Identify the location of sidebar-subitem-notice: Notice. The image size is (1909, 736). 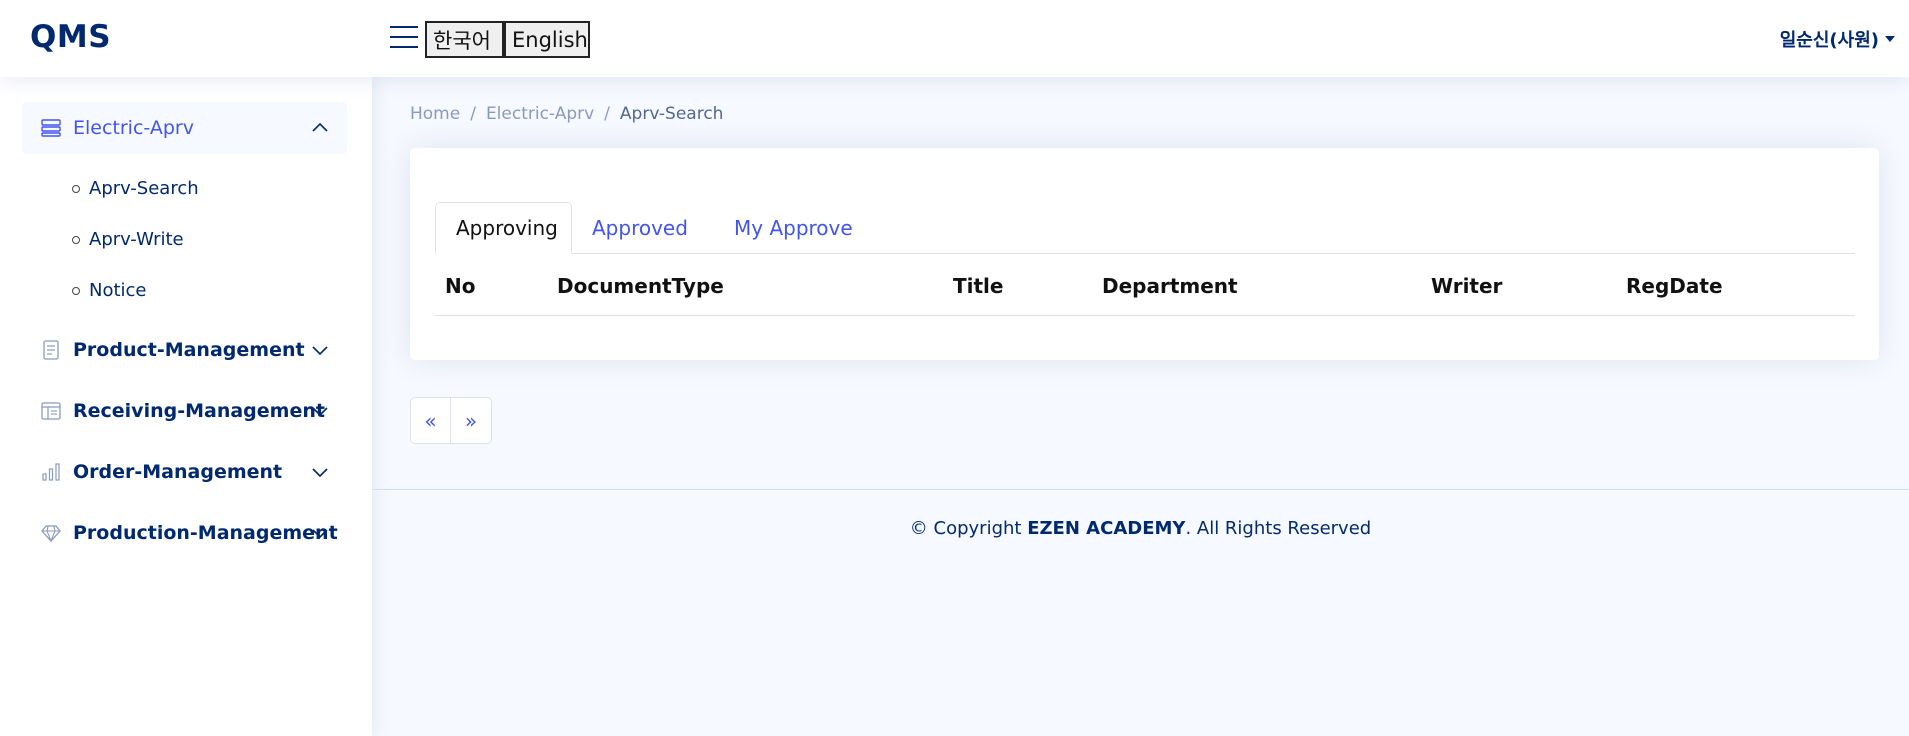
(109, 290).